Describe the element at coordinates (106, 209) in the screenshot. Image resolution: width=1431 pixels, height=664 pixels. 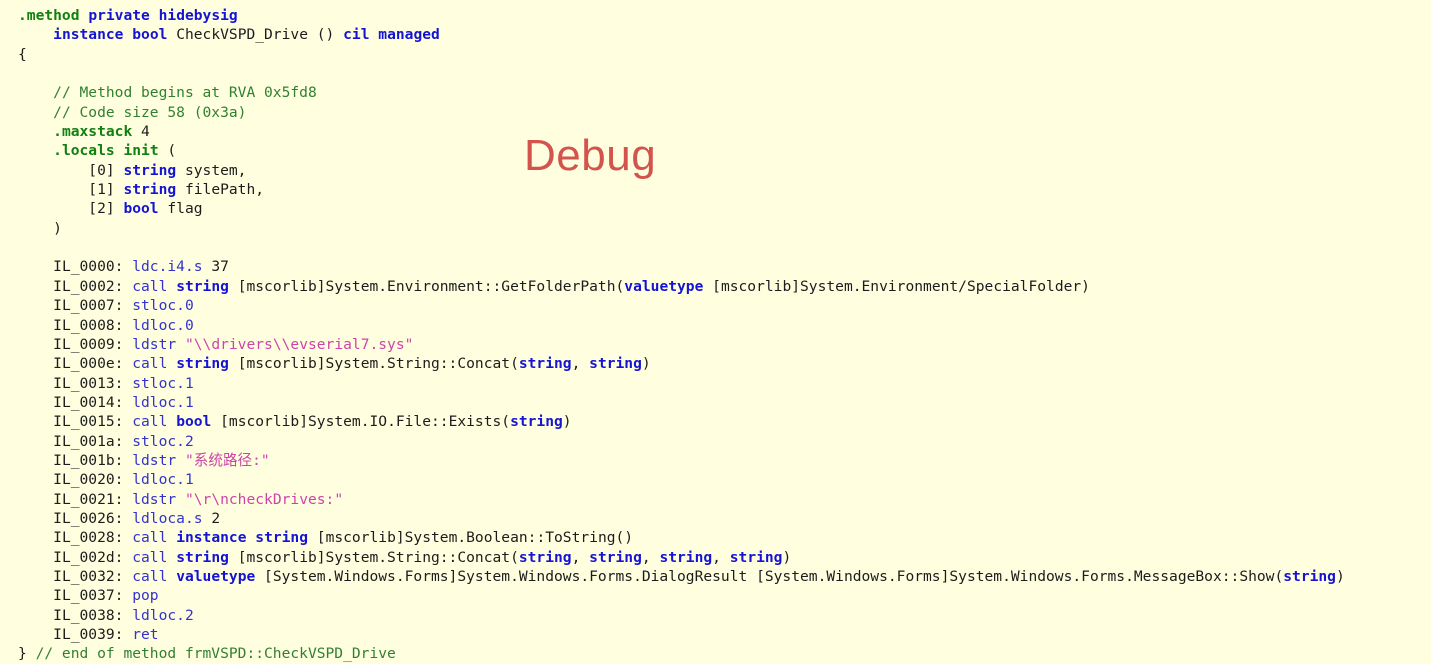
I see `code-token-plain: [2]` at that location.